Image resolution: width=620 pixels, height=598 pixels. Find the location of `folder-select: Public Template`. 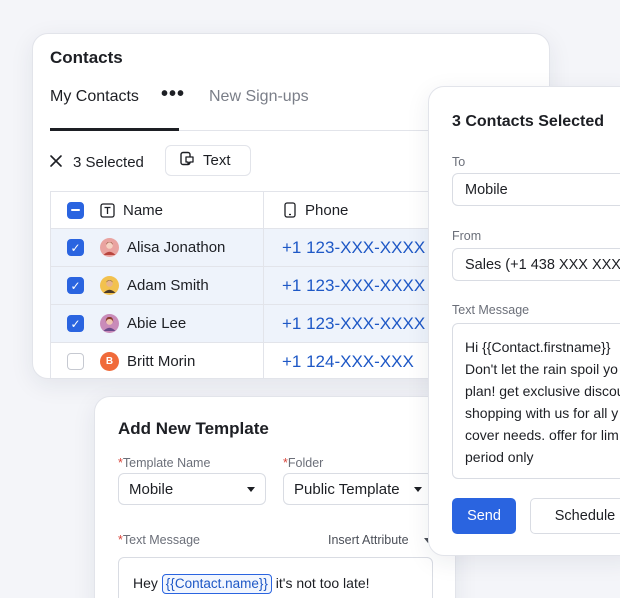

folder-select: Public Template is located at coordinates (358, 489).